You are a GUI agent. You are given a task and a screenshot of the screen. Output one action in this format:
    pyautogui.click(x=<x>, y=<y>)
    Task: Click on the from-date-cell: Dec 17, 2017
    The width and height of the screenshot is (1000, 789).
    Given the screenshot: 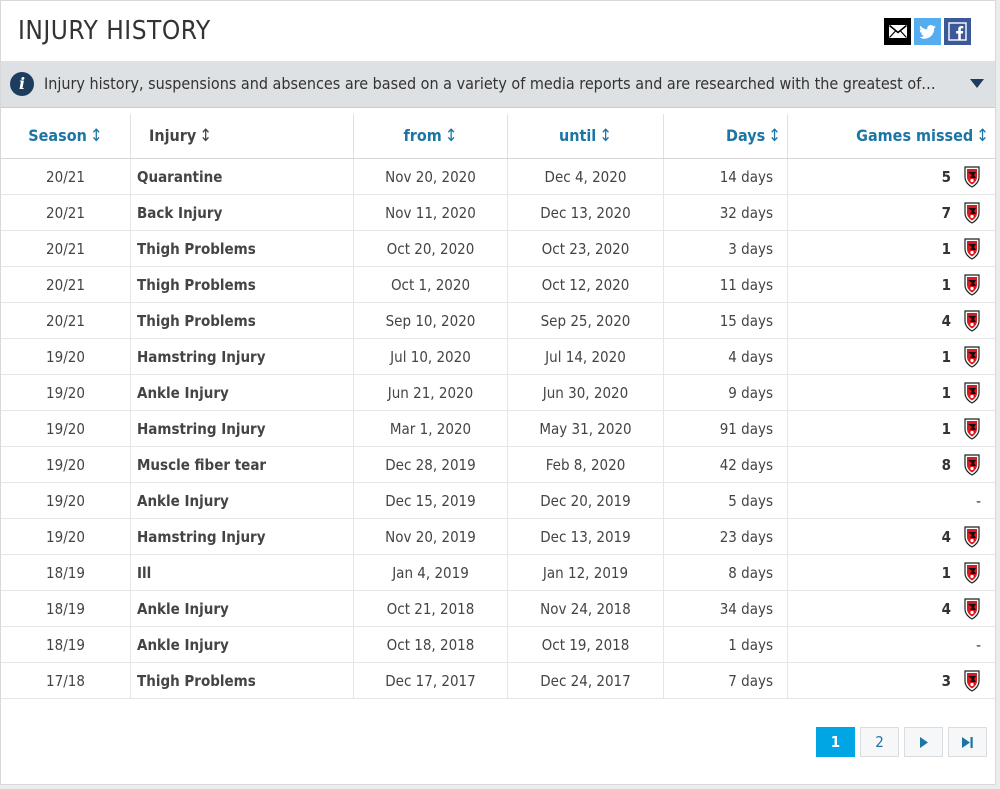 What is the action you would take?
    pyautogui.click(x=430, y=680)
    